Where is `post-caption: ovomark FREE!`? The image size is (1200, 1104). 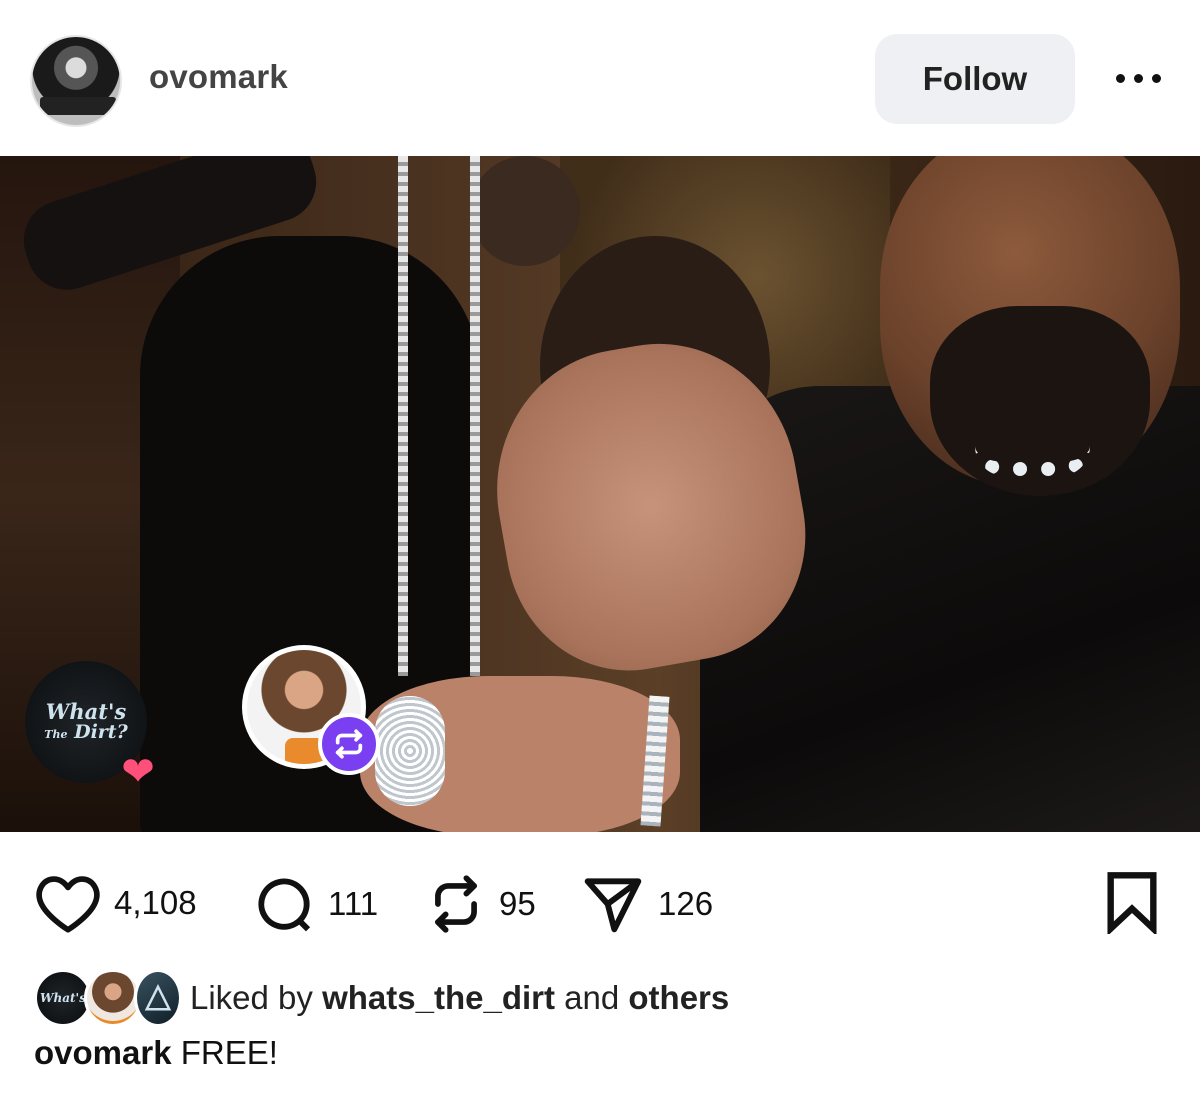 post-caption: ovomark FREE! is located at coordinates (156, 1053).